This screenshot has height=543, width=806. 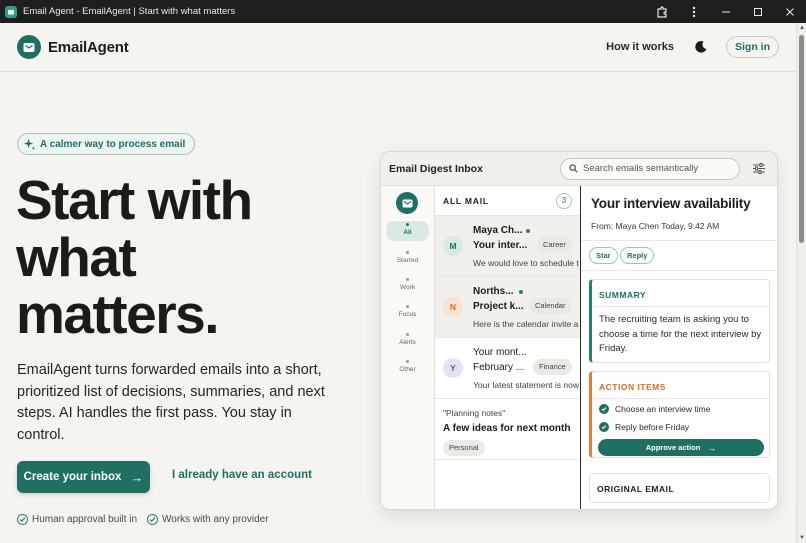 What do you see at coordinates (641, 168) in the screenshot?
I see `search-placeholder: Search emails semantically` at bounding box center [641, 168].